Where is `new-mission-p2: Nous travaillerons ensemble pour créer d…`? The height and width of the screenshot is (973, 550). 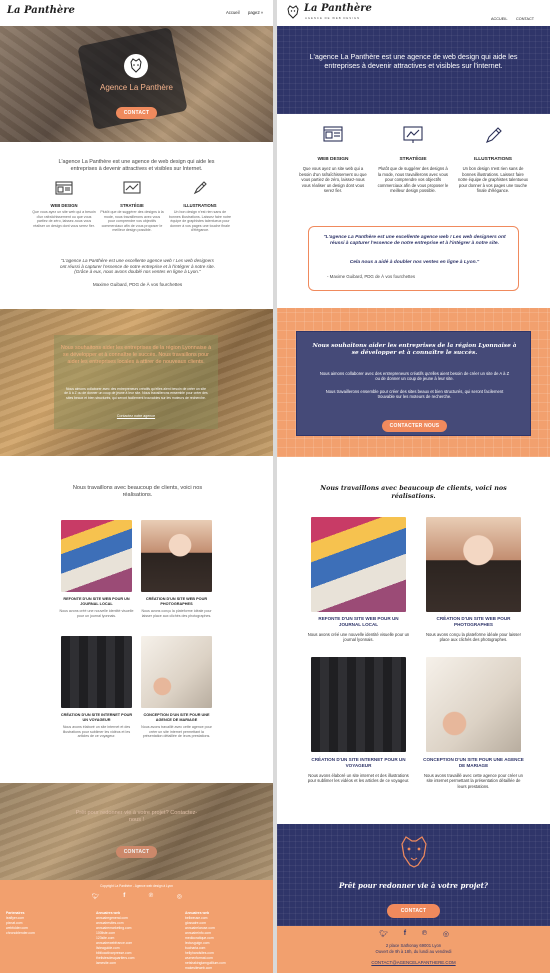 new-mission-p2: Nous travaillerons ensemble pour créer d… is located at coordinates (414, 394).